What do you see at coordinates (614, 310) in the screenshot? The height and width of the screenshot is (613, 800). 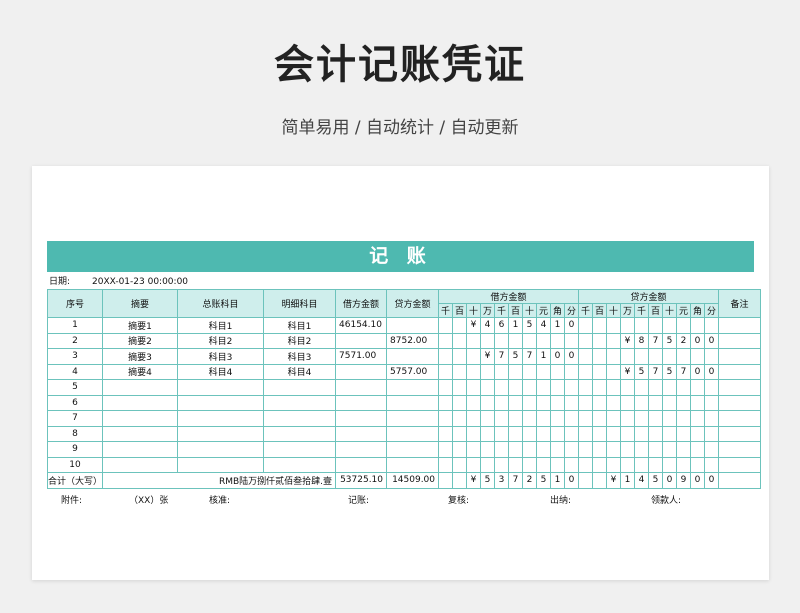 I see `credit-digit-header: 十` at bounding box center [614, 310].